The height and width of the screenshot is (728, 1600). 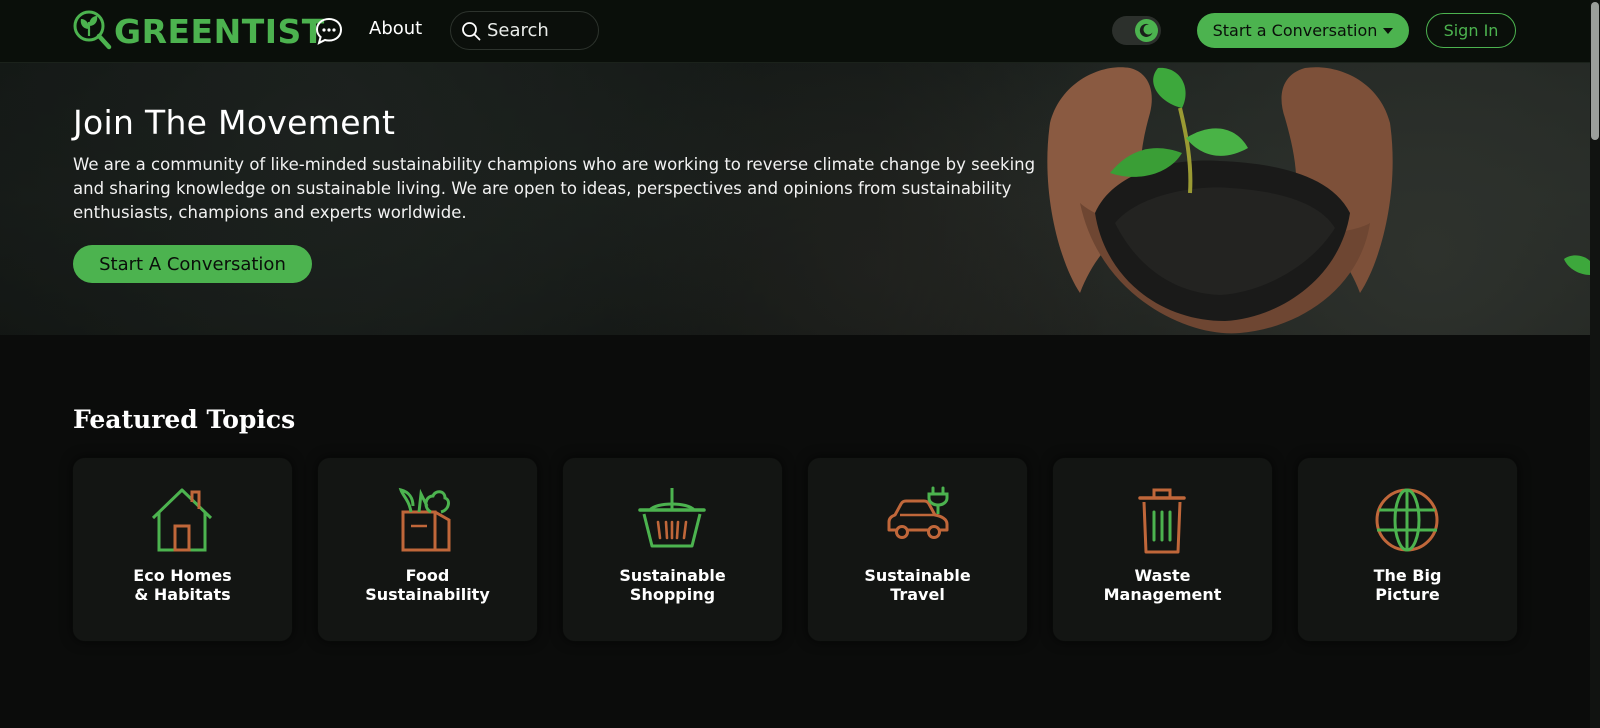 I want to click on topic-label: The Big Picture, so click(x=1407, y=585).